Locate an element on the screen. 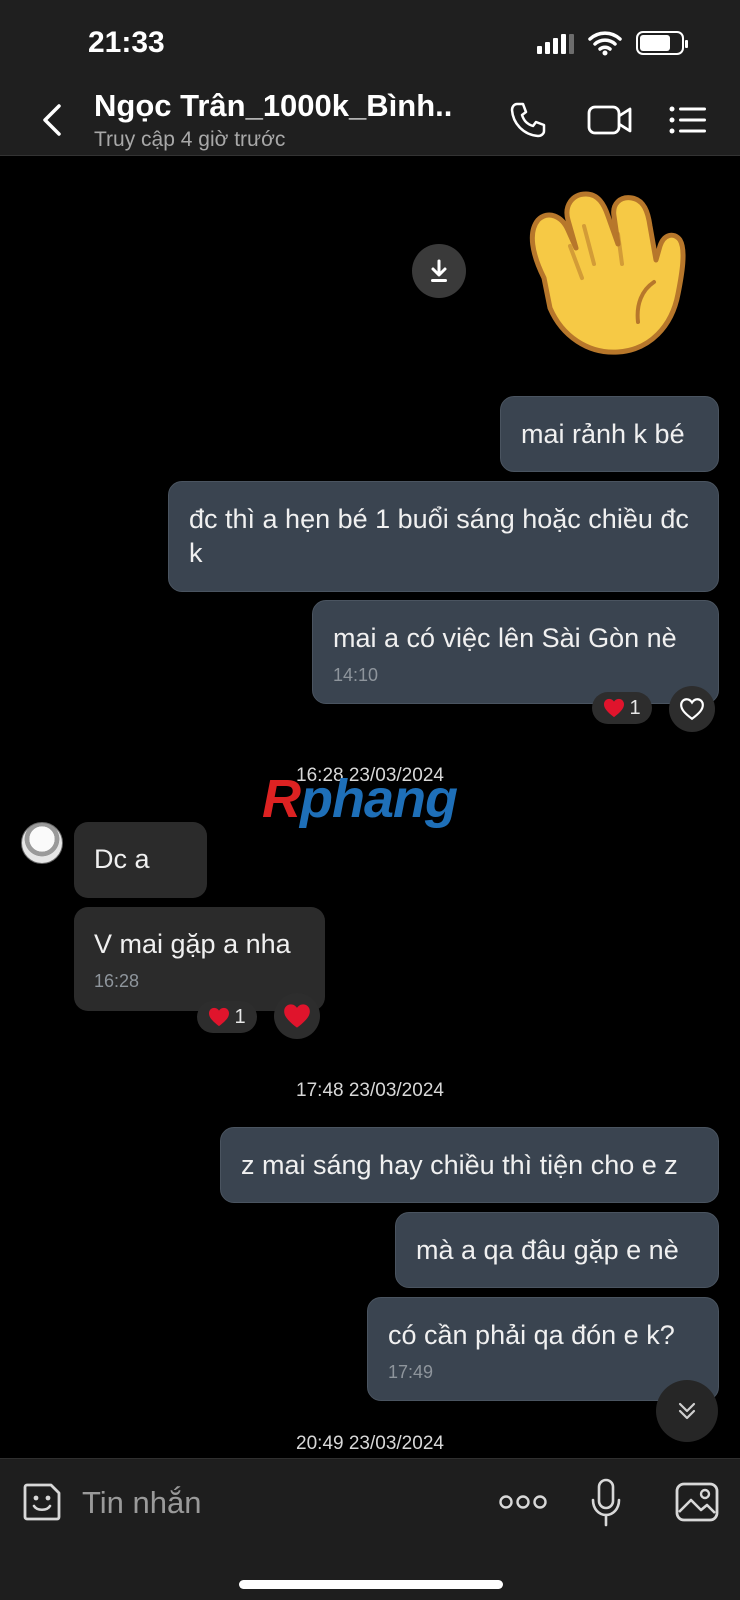 This screenshot has height=1600, width=740. message-bubble-outgoing: mai rảnh k bé is located at coordinates (609, 434).